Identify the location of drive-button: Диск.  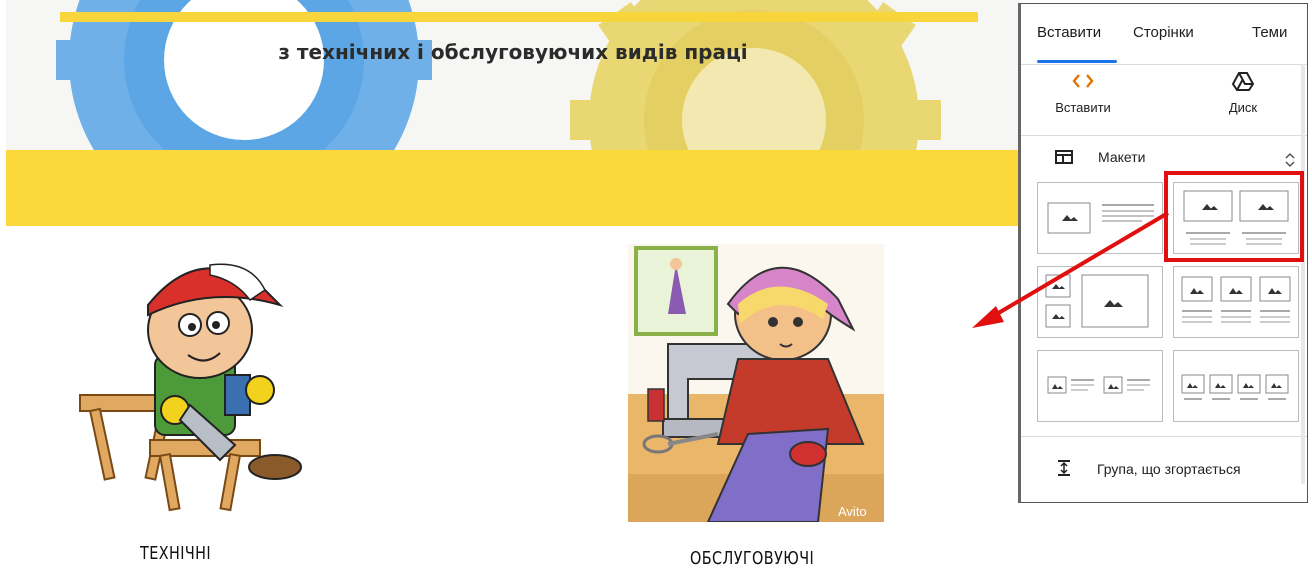
(1243, 92).